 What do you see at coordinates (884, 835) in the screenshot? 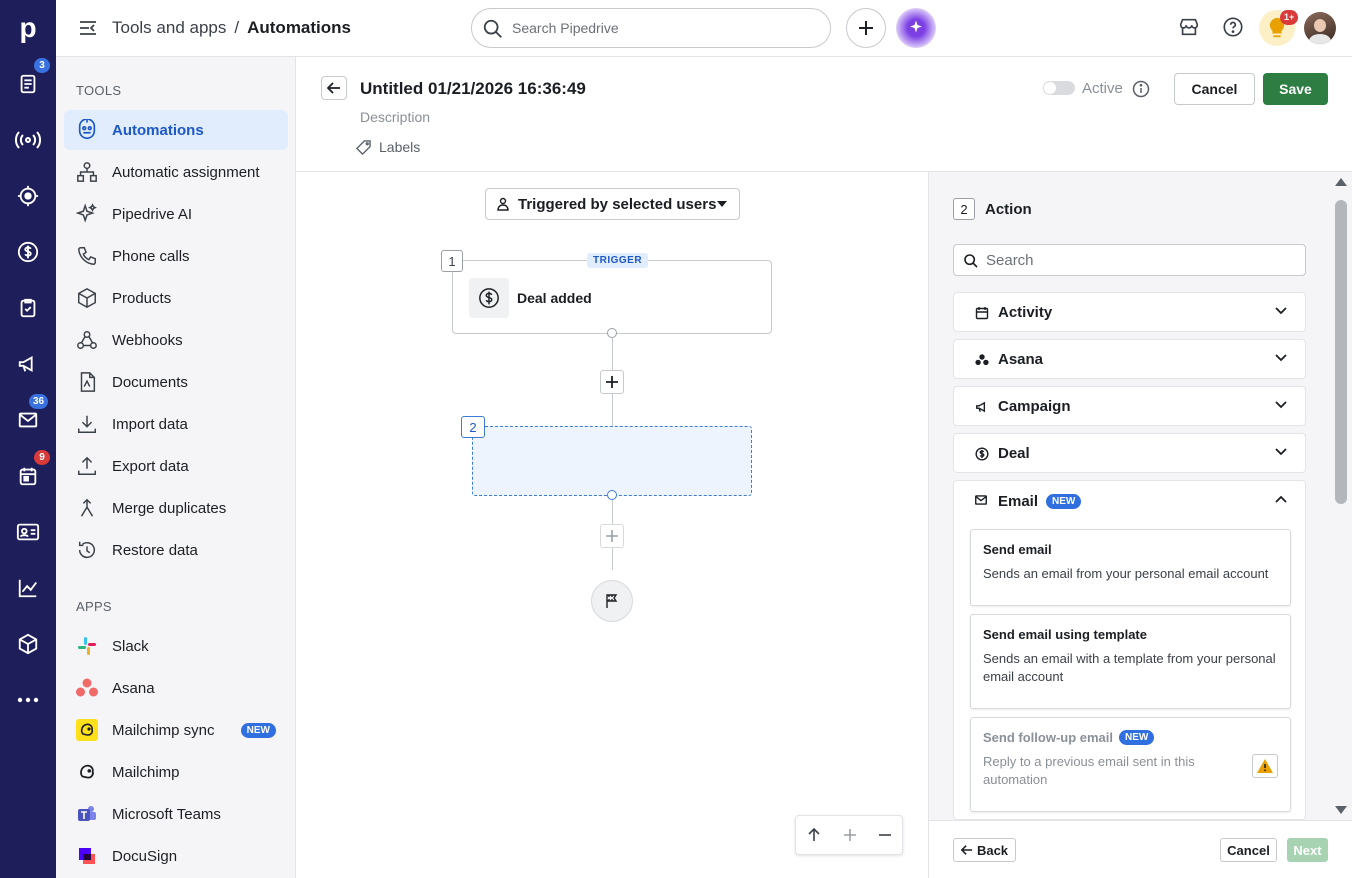
I see `zoom-out-icon` at bounding box center [884, 835].